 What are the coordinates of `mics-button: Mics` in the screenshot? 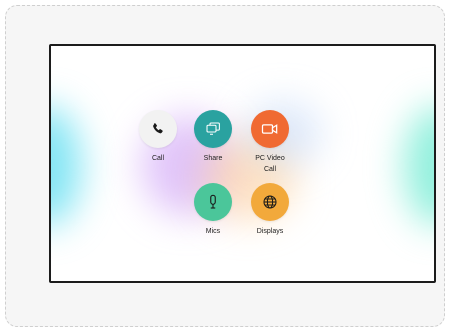 It's located at (213, 210).